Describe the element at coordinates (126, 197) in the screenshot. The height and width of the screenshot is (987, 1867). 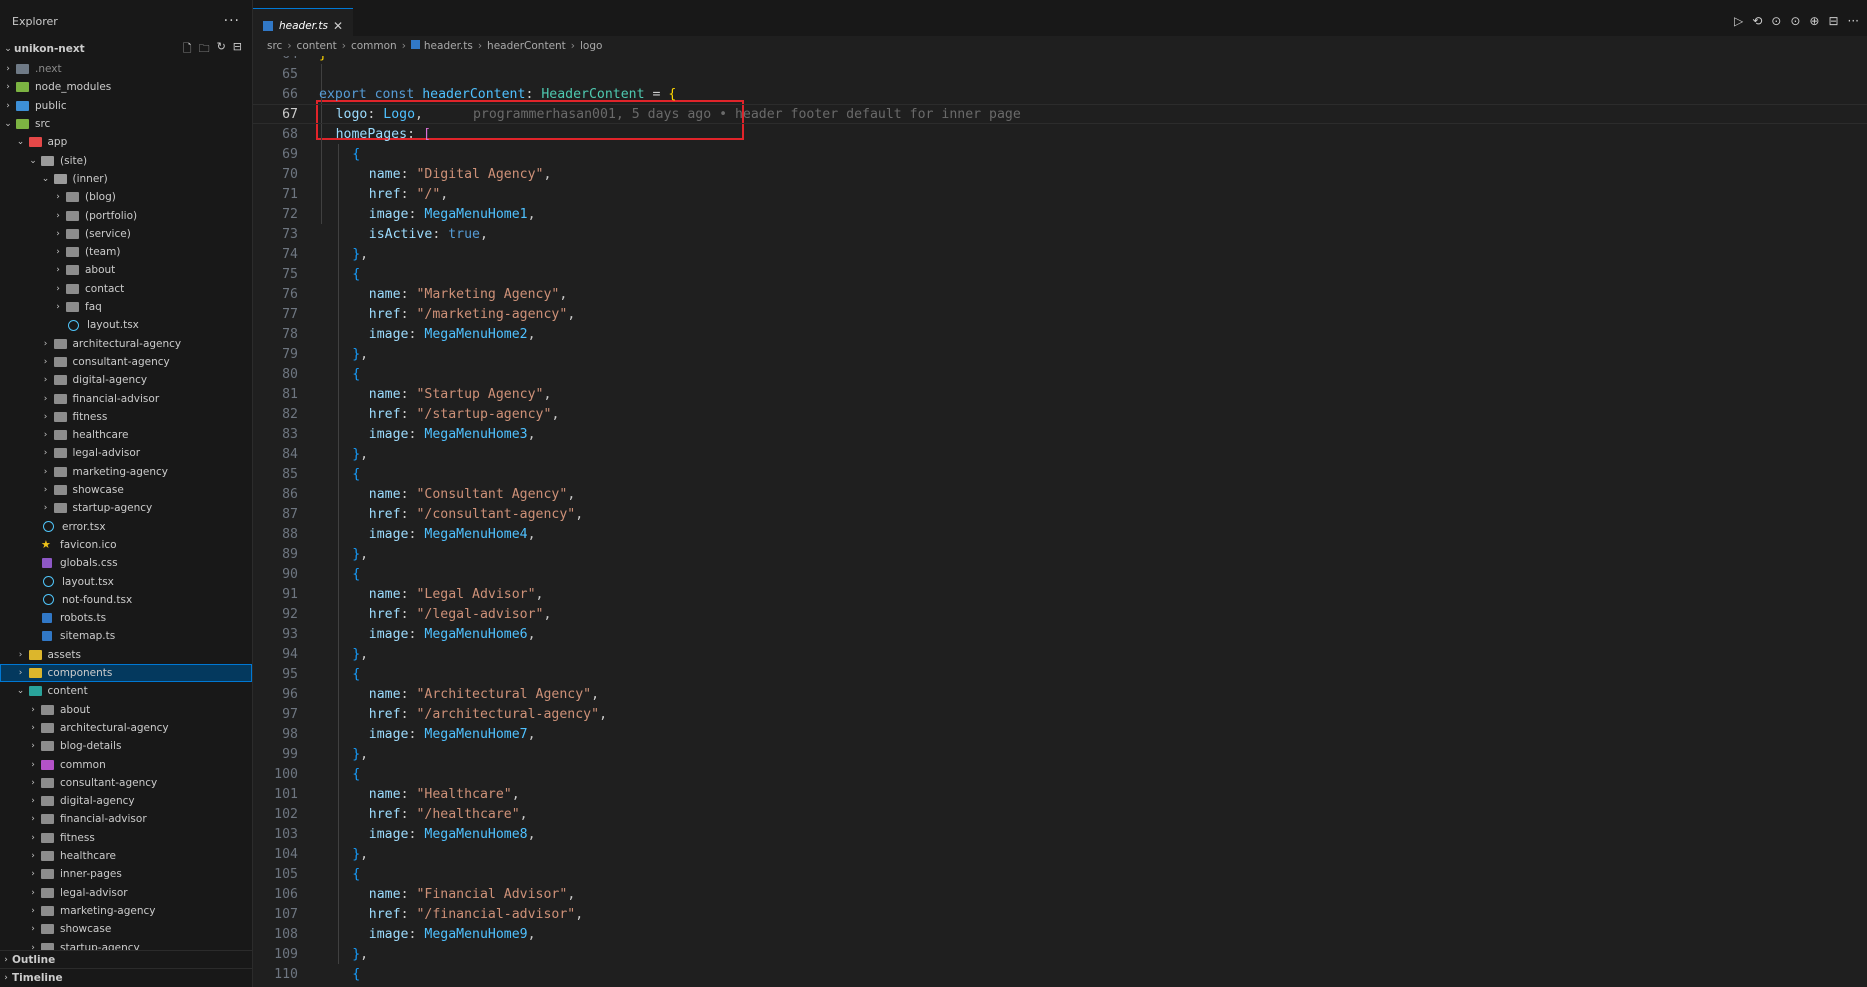
I see `tree-item: › (blog)` at that location.